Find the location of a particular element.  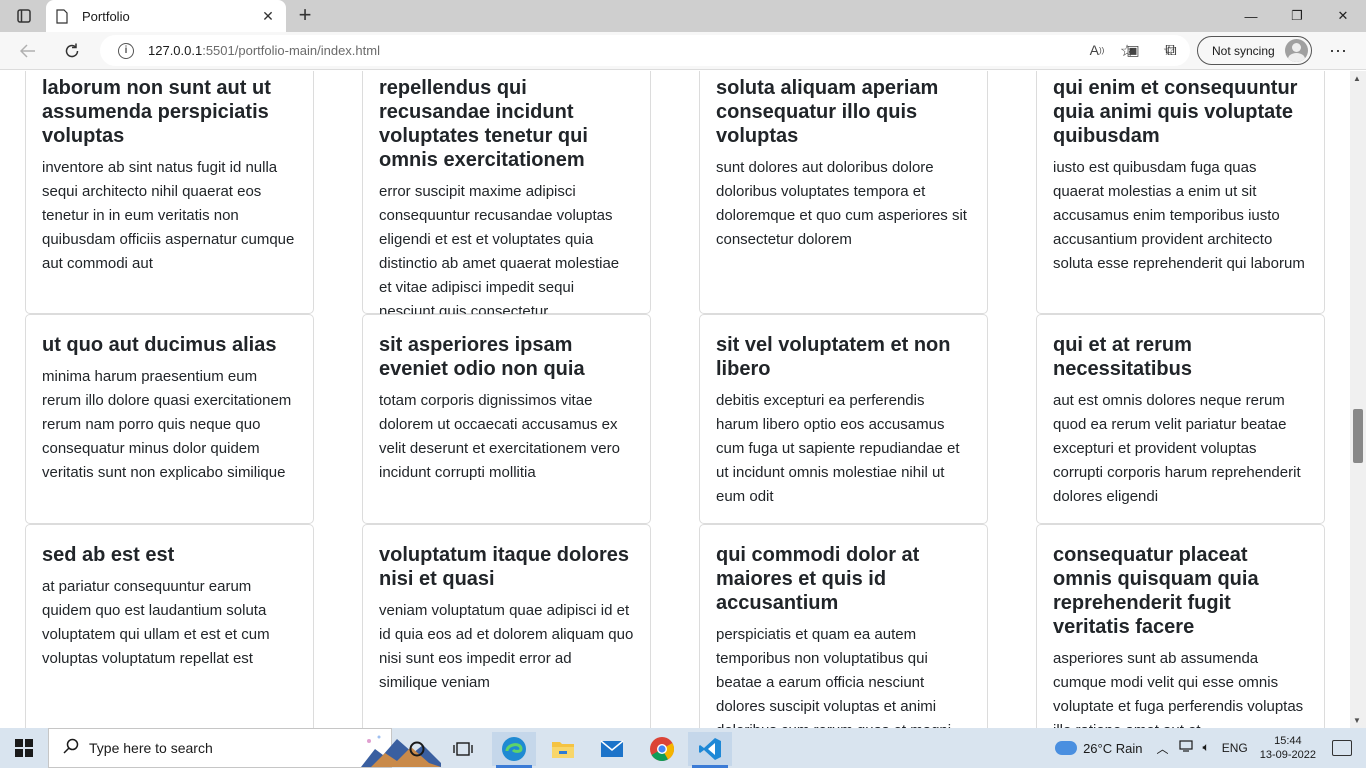

tab-portfolio: Portfolio ✕ is located at coordinates (166, 16).